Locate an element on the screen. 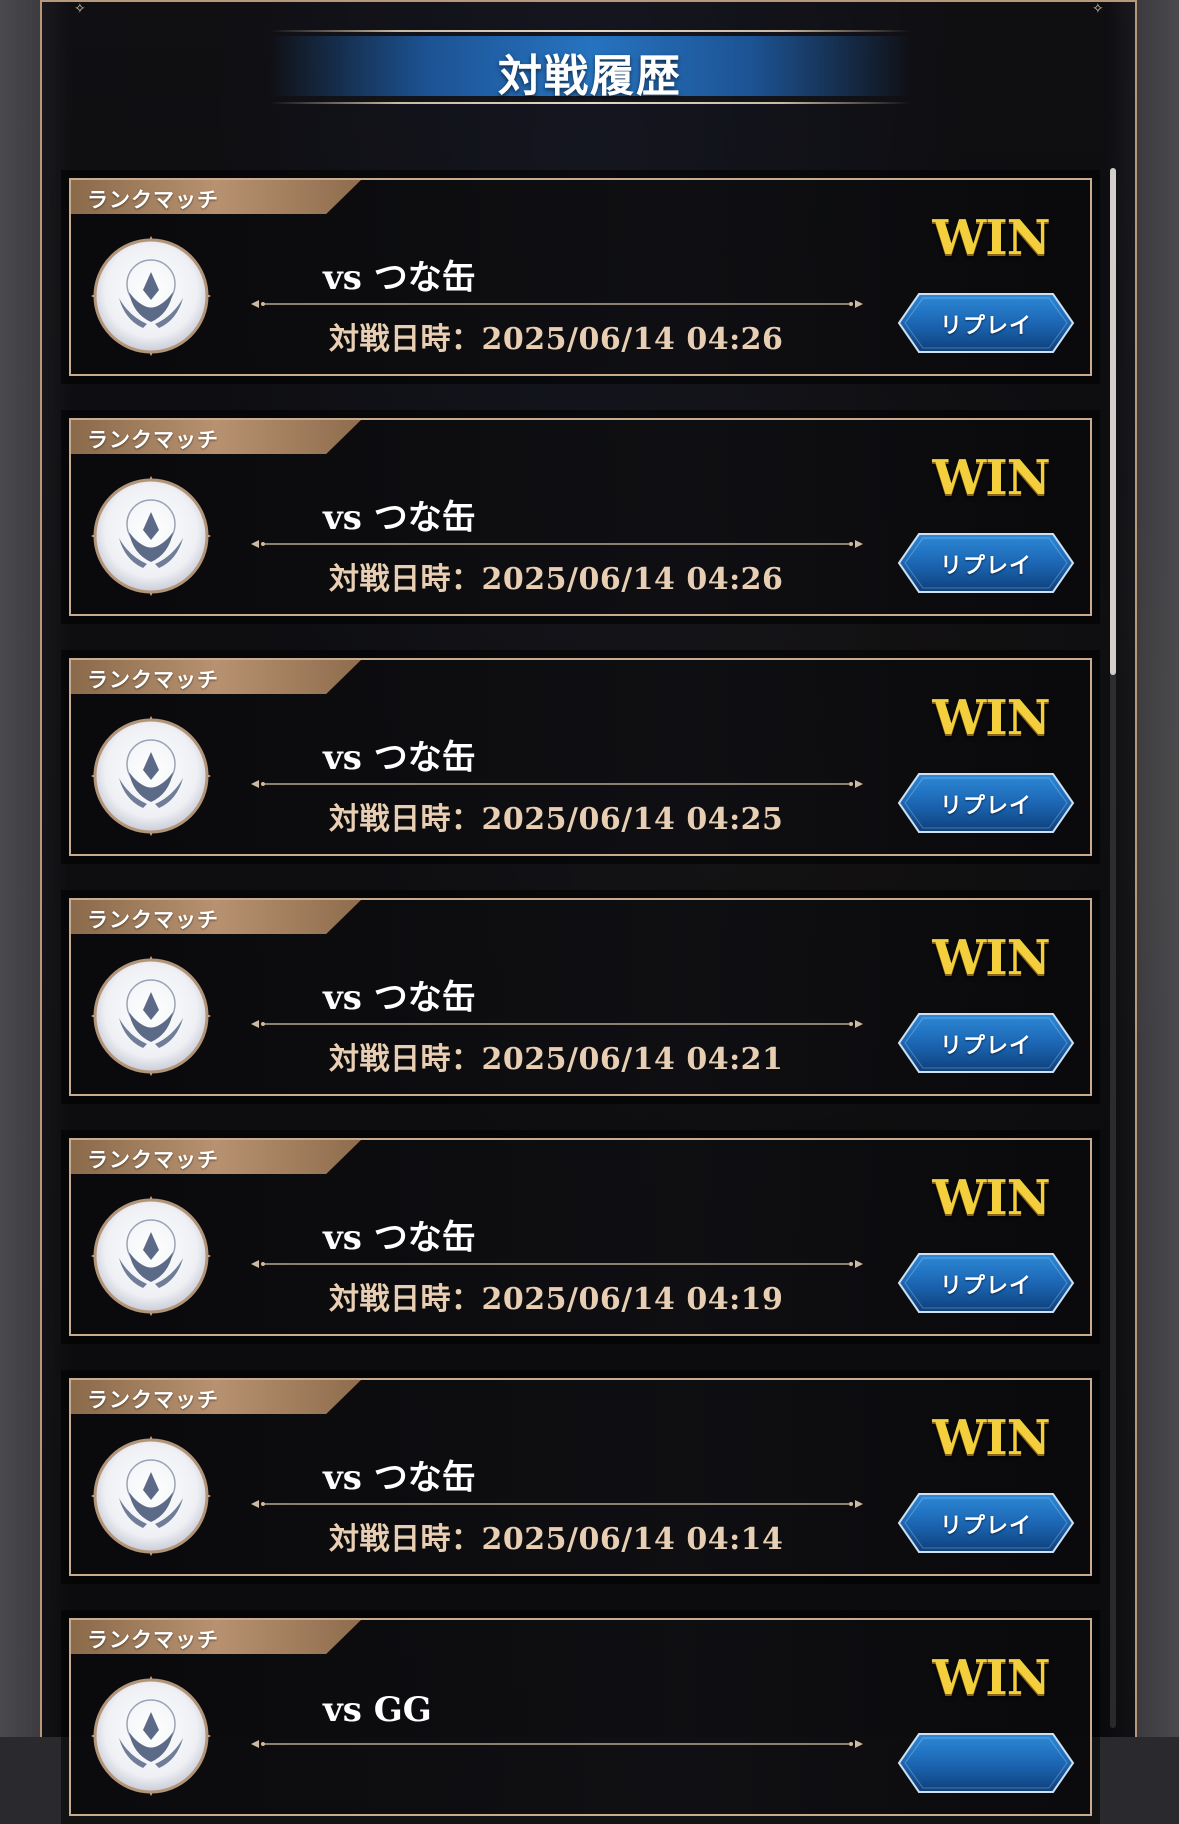 This screenshot has height=1824, width=1179. match-datetime: 対戦日時：2025/06/14 04:25 is located at coordinates (556, 819).